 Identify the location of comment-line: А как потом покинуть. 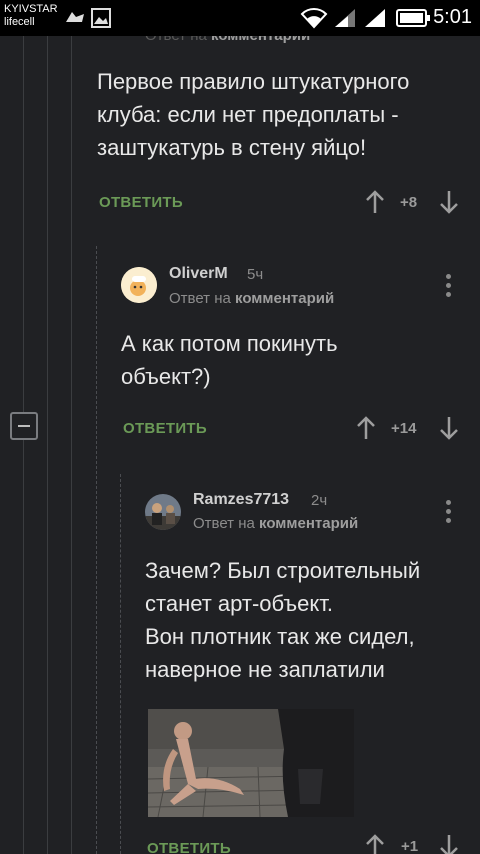
(229, 343).